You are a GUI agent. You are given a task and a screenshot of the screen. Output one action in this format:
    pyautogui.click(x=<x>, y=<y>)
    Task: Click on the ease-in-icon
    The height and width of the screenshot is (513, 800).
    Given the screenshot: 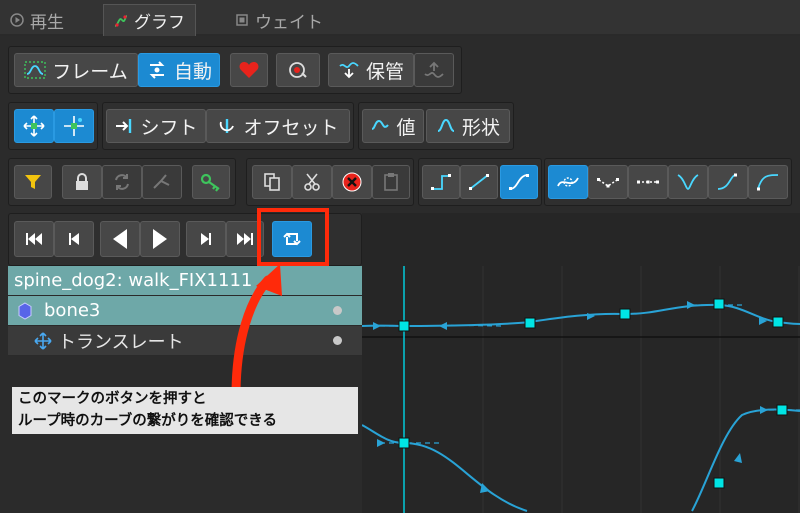 What is the action you would take?
    pyautogui.click(x=727, y=181)
    